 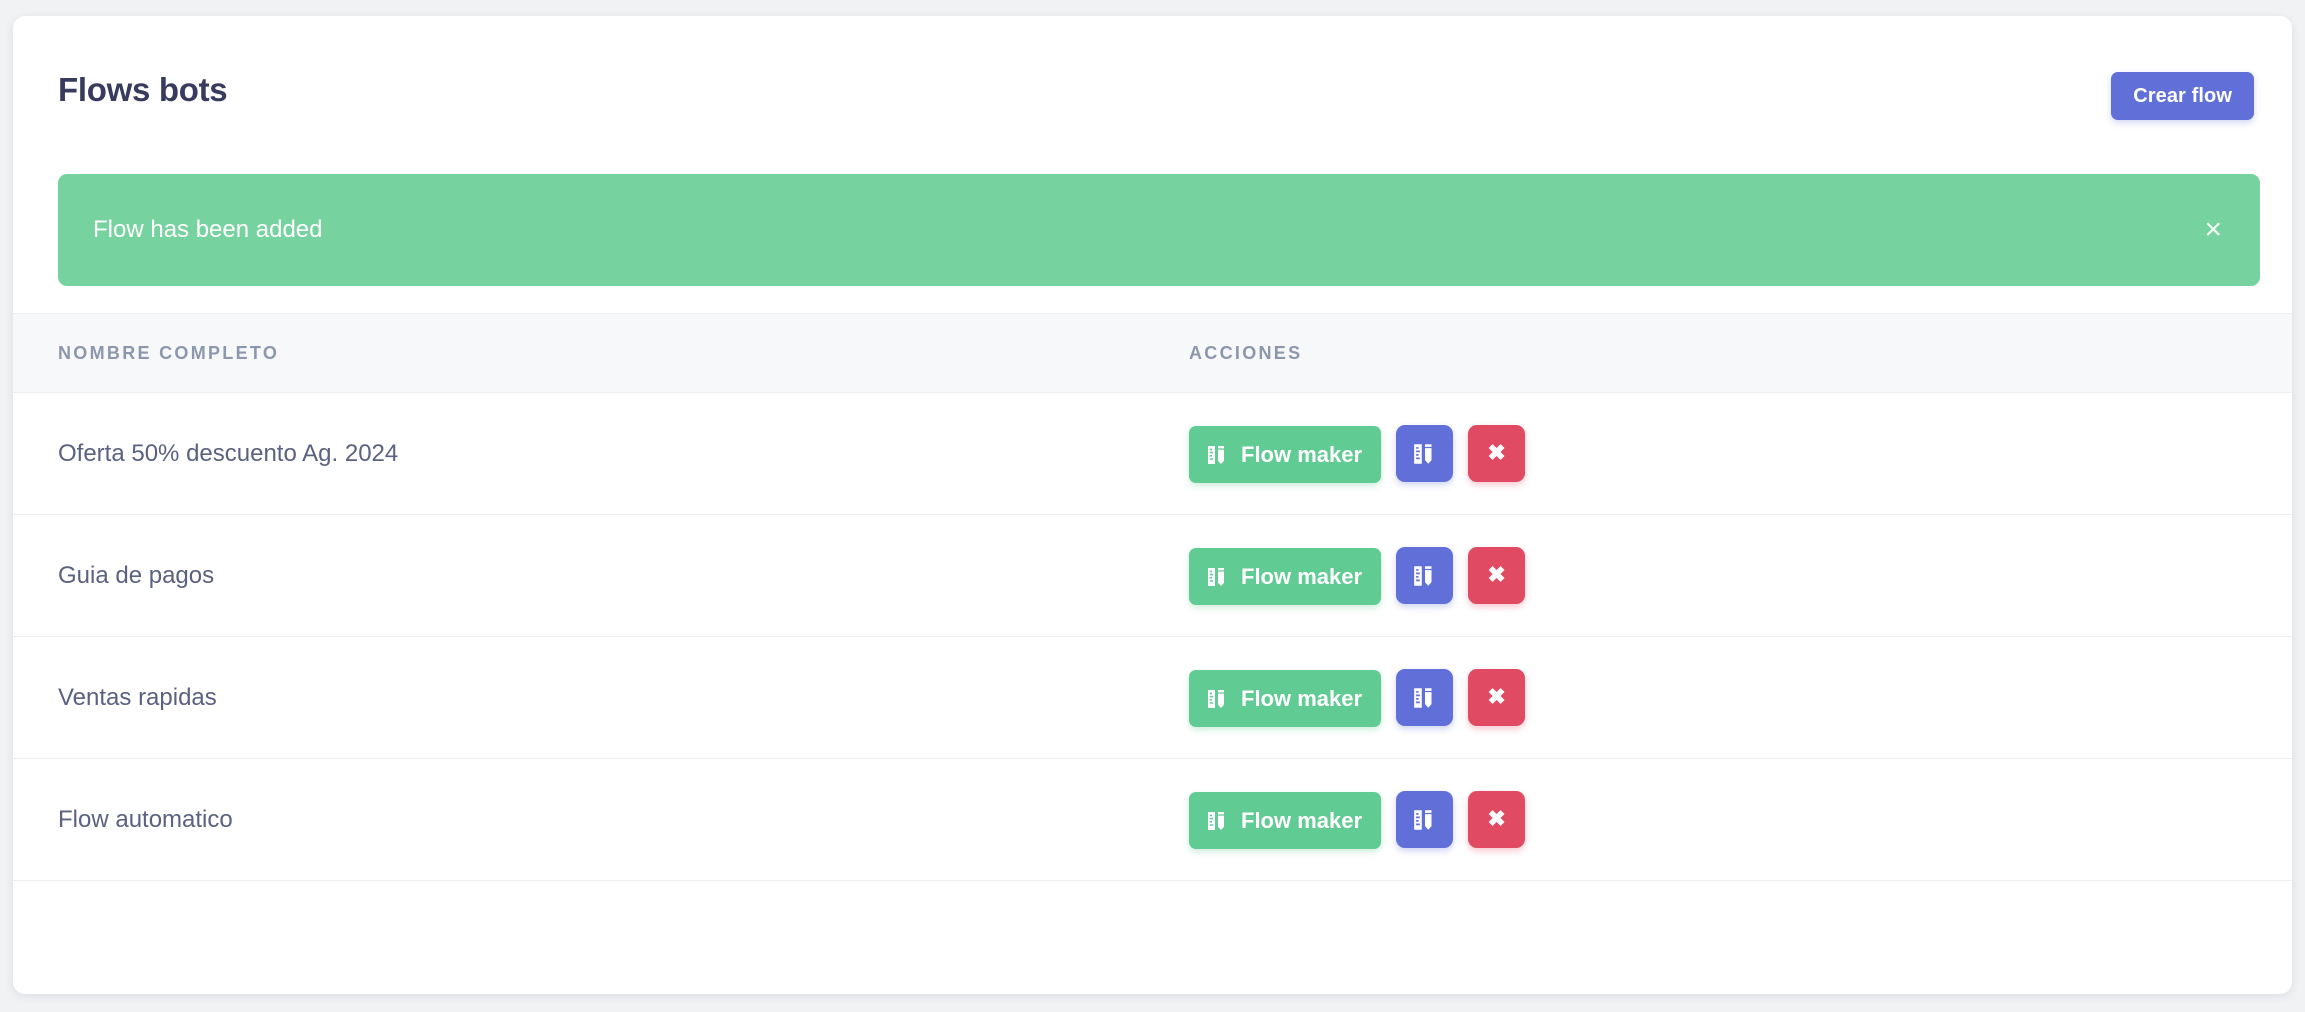 What do you see at coordinates (143, 89) in the screenshot?
I see `page-title: Flows bots` at bounding box center [143, 89].